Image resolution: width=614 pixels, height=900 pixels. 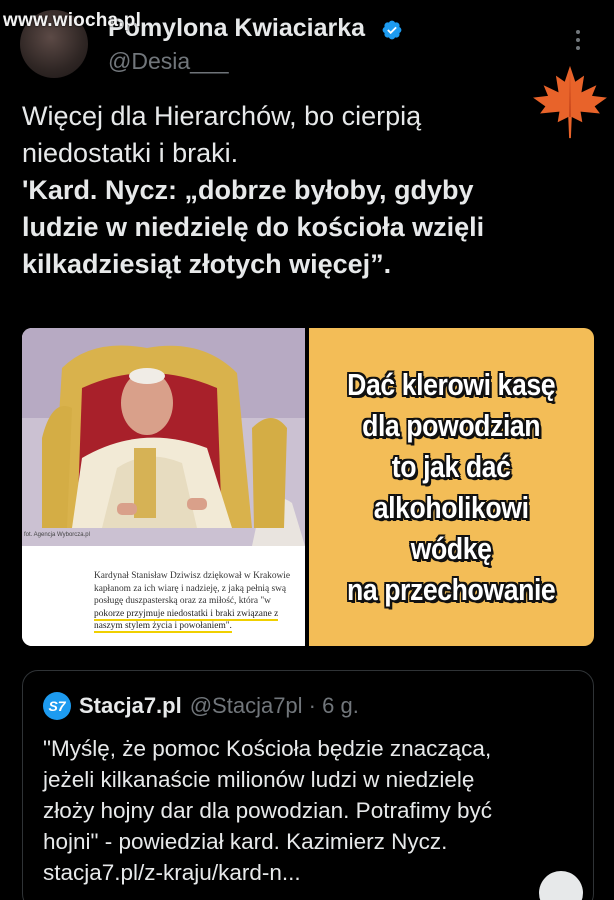 What do you see at coordinates (570, 102) in the screenshot?
I see `maple-leaf-icon` at bounding box center [570, 102].